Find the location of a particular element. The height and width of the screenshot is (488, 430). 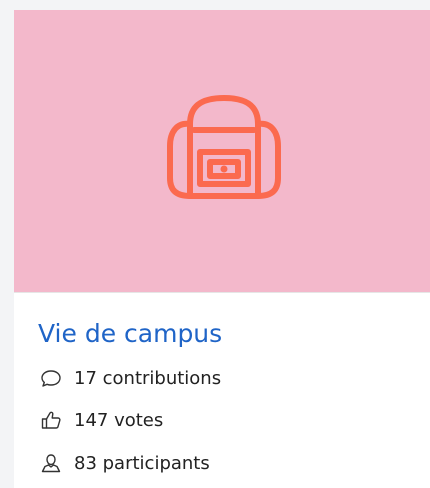

stat-participants: 83 participants is located at coordinates (125, 463).